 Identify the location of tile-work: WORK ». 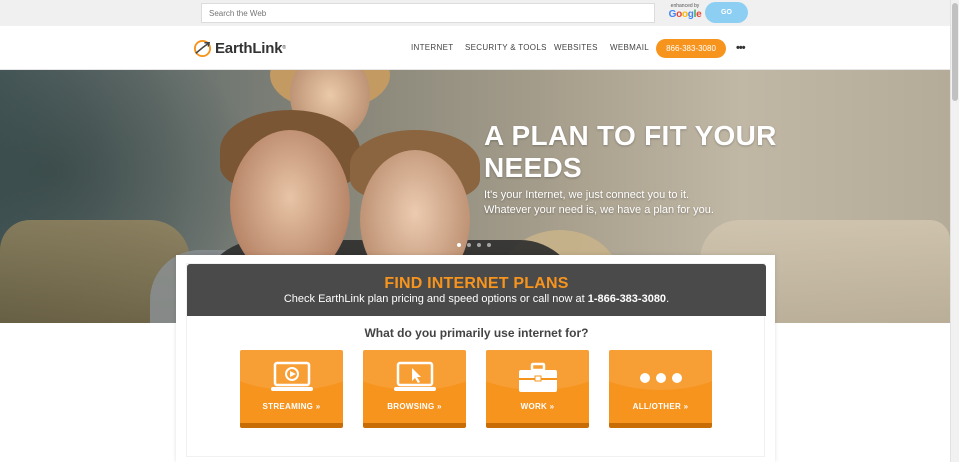
(537, 389).